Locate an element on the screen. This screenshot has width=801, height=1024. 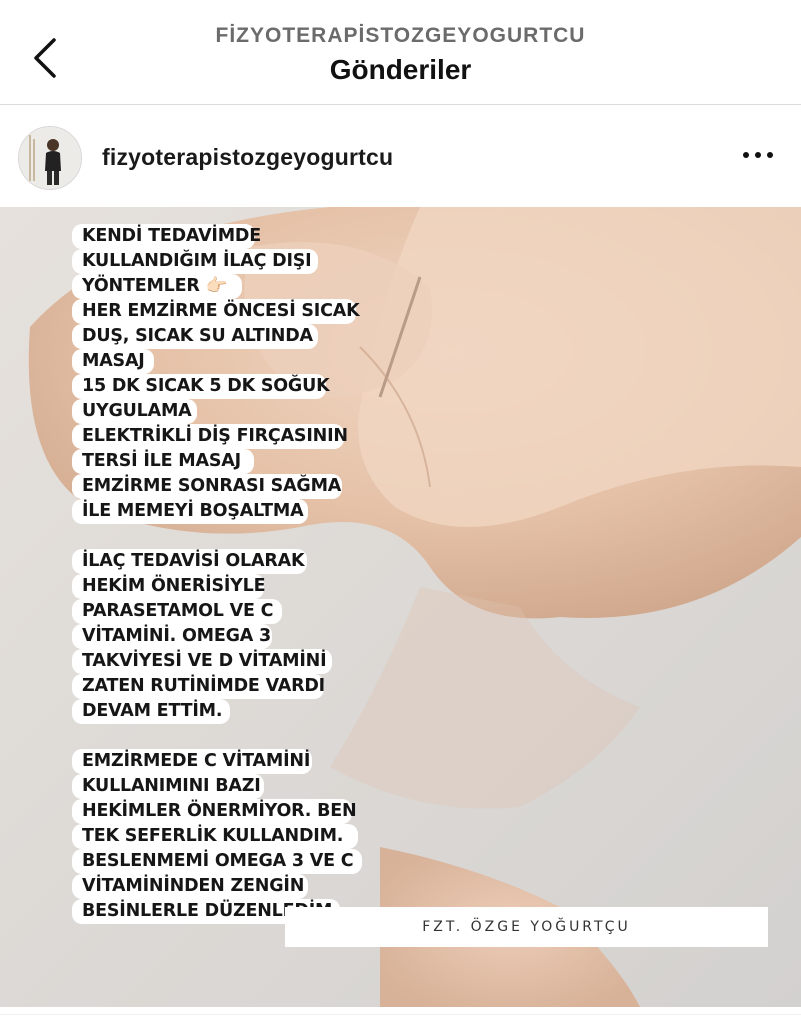
account-name: FİZYOTERAPİSTOZGEYOGURTCU is located at coordinates (400, 35).